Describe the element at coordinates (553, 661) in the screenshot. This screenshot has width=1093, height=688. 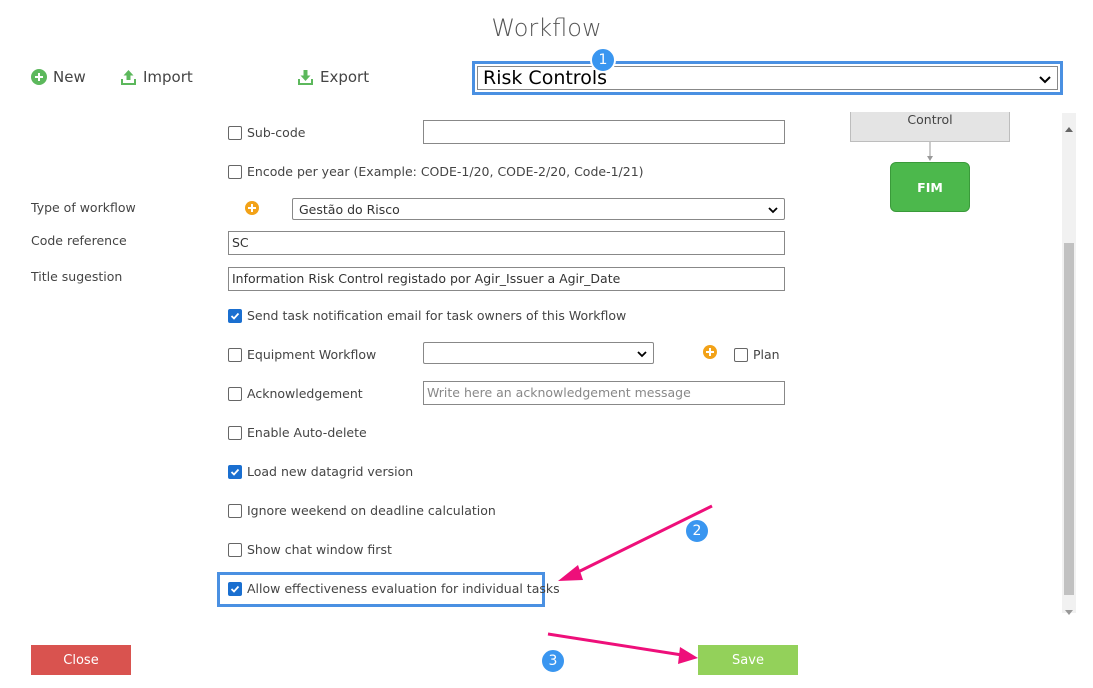
I see `step-badge-3: 3` at that location.